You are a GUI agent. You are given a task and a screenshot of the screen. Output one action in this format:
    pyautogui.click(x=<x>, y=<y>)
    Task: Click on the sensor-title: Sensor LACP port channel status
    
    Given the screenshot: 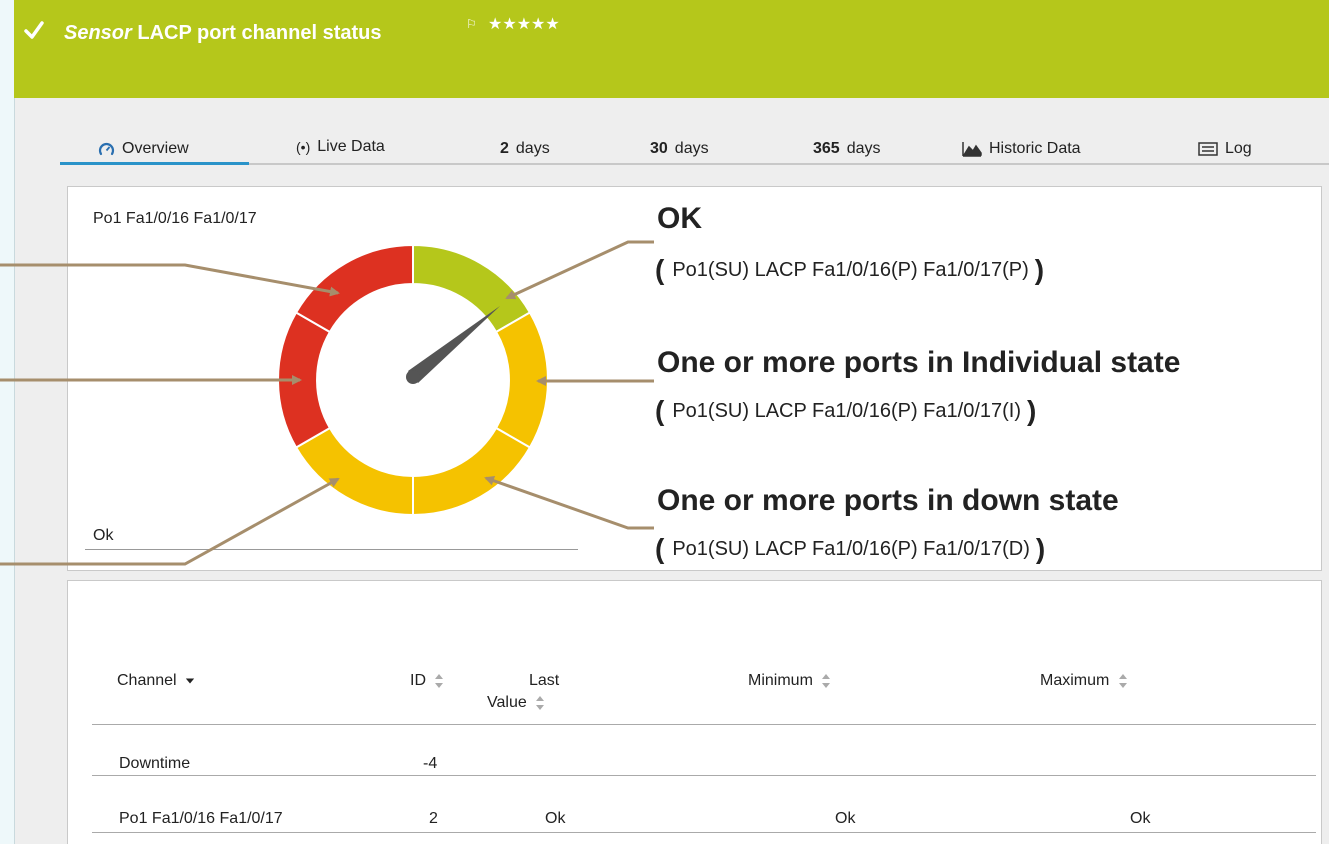 What is the action you would take?
    pyautogui.click(x=223, y=33)
    